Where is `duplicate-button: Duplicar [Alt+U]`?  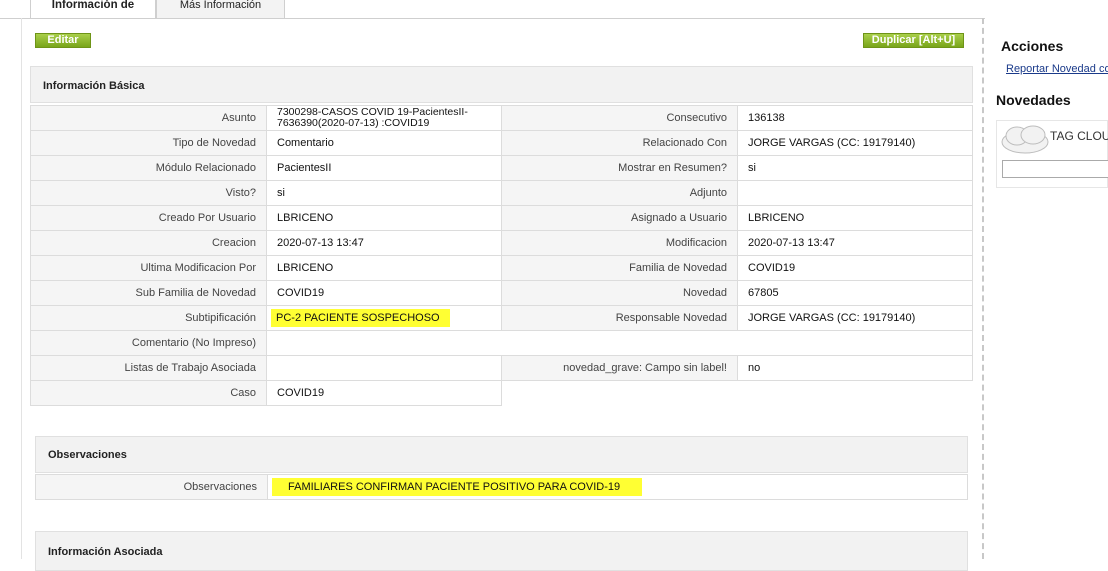
duplicate-button: Duplicar [Alt+U] is located at coordinates (913, 40).